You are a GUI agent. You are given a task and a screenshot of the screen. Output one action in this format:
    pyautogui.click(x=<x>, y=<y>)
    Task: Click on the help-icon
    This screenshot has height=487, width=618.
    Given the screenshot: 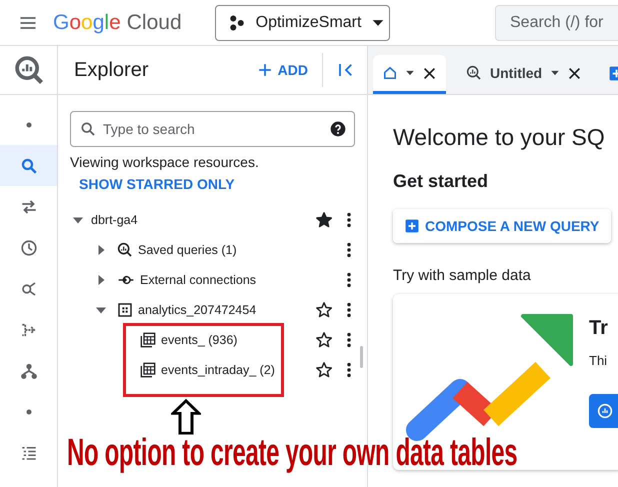 What is the action you would take?
    pyautogui.click(x=338, y=129)
    